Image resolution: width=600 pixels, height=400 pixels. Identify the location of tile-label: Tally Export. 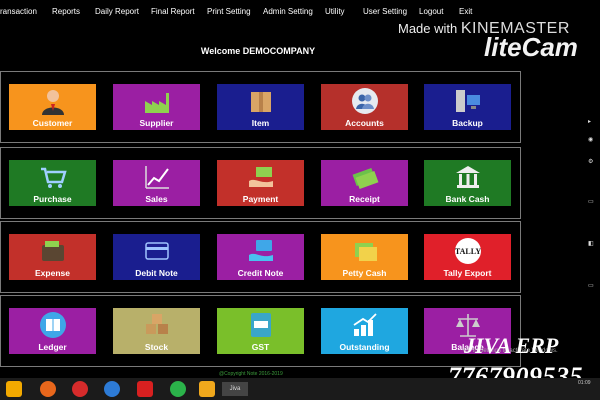
(467, 273).